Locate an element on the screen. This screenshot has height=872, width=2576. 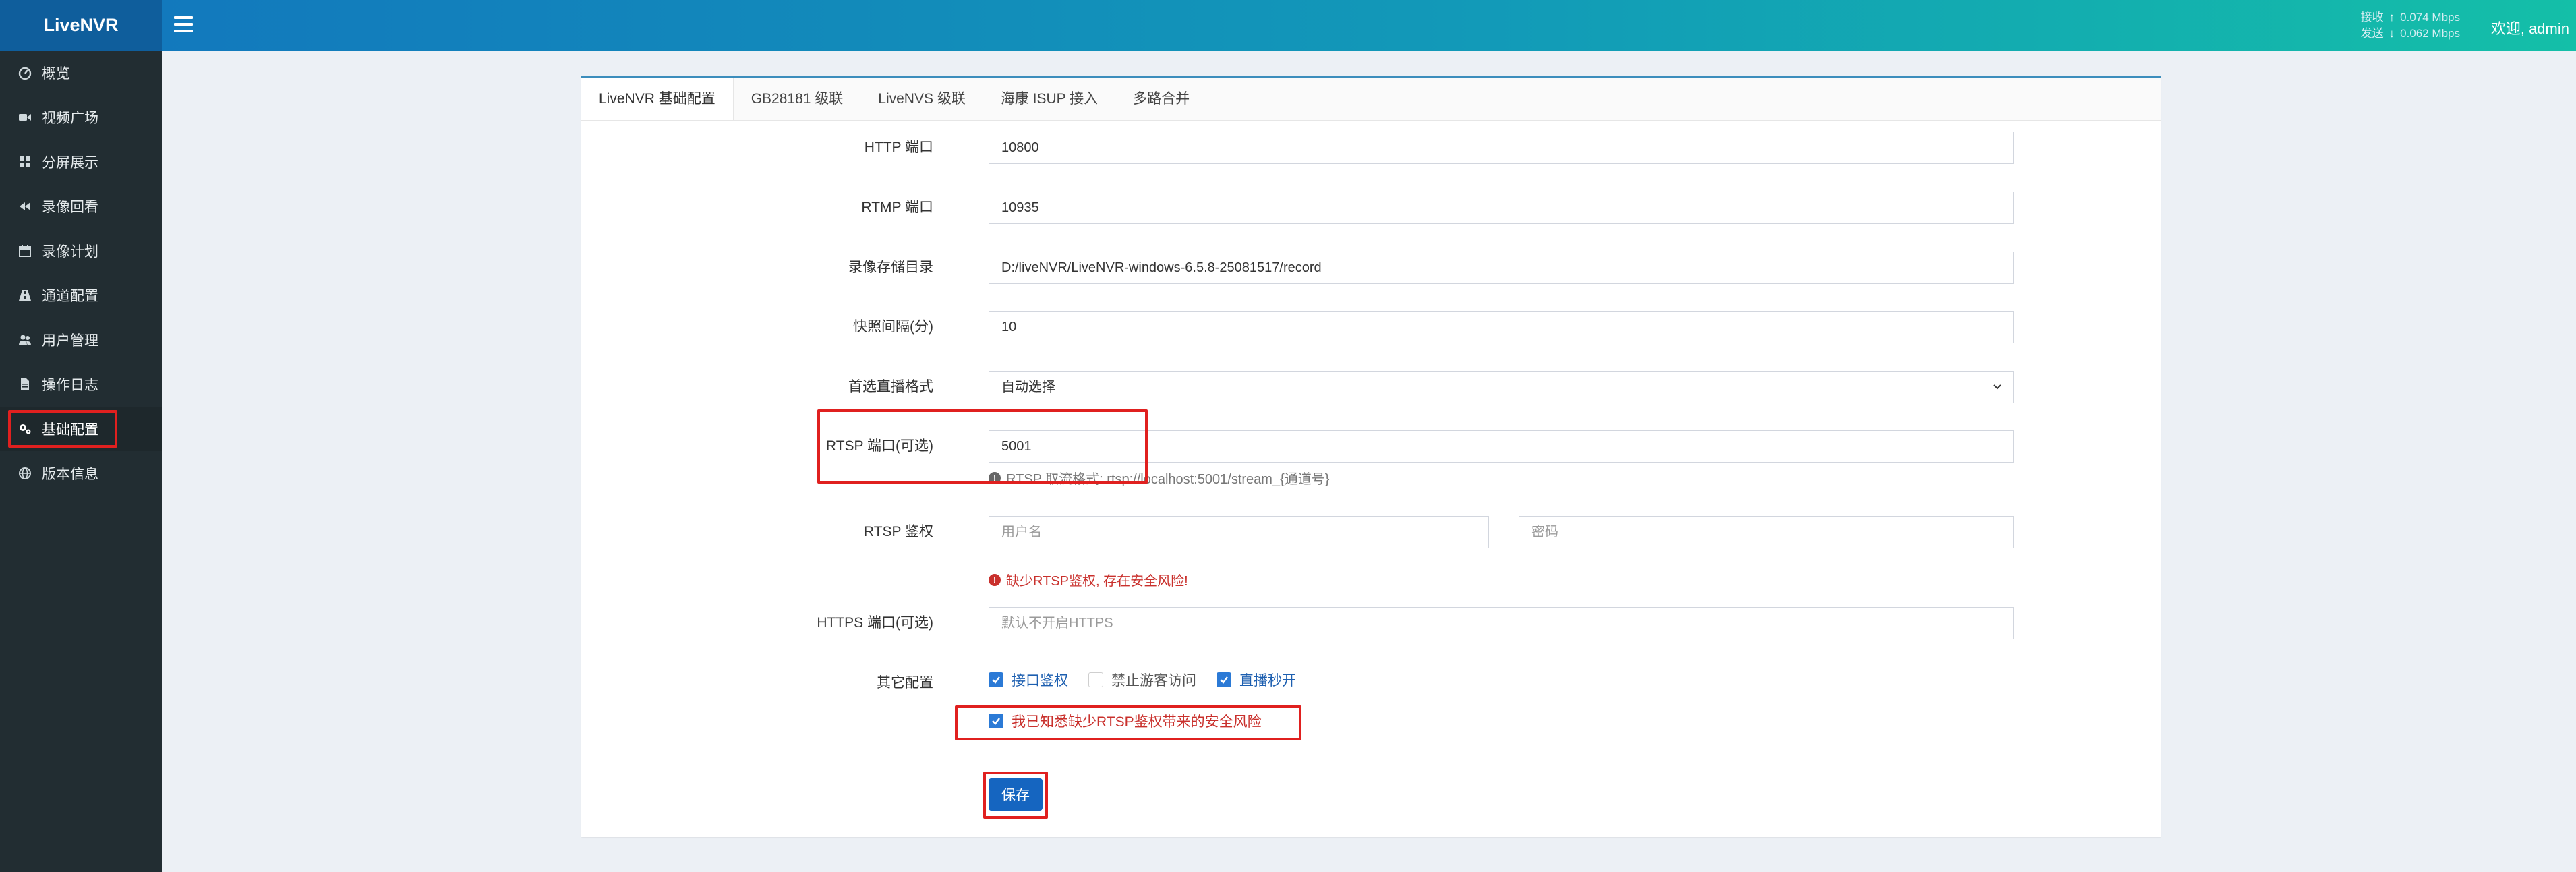
receive-rate: 0.074 Mbps is located at coordinates (2430, 17).